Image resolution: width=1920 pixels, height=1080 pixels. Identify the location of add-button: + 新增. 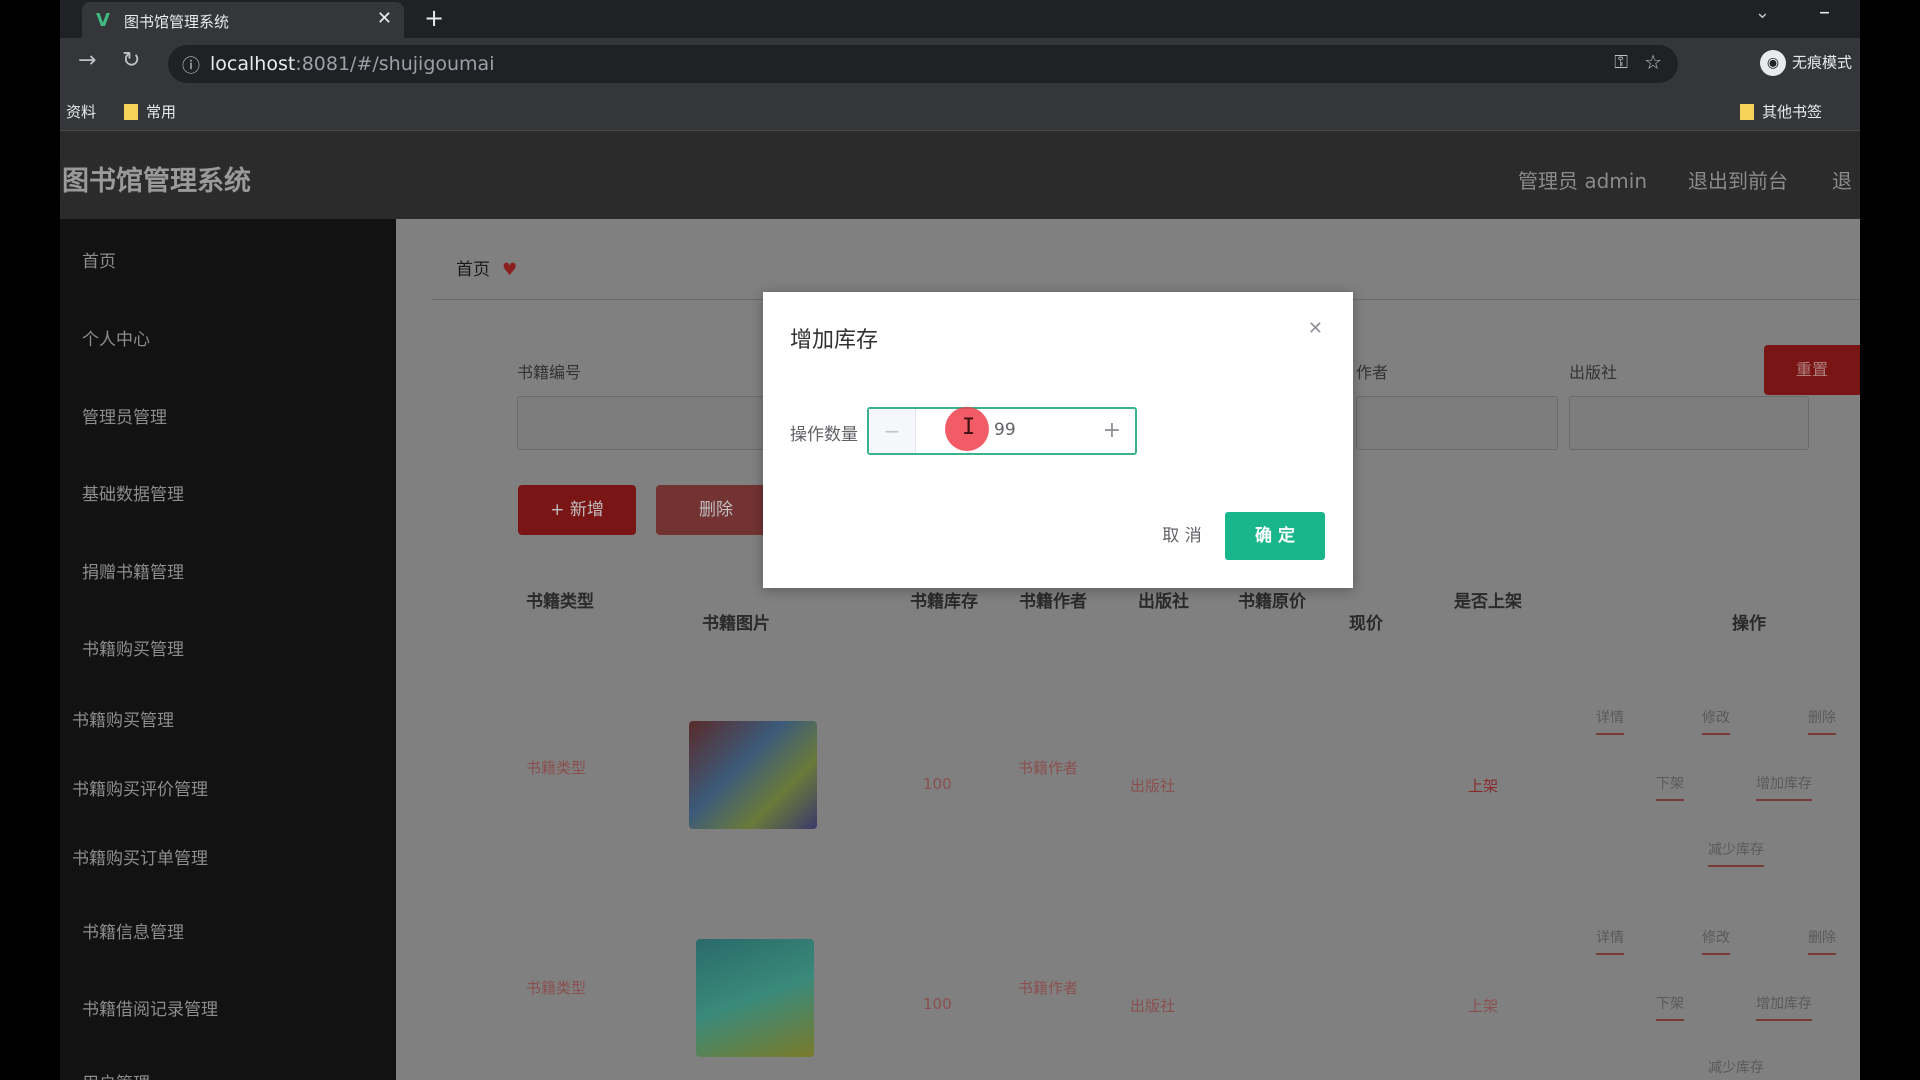
(577, 510).